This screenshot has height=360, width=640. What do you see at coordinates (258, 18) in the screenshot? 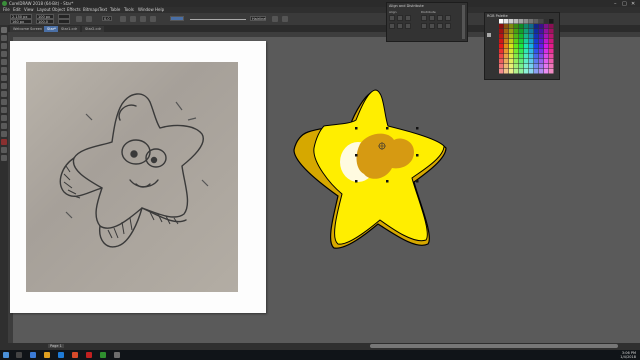
I see `outline-width-field: Hairline` at bounding box center [258, 18].